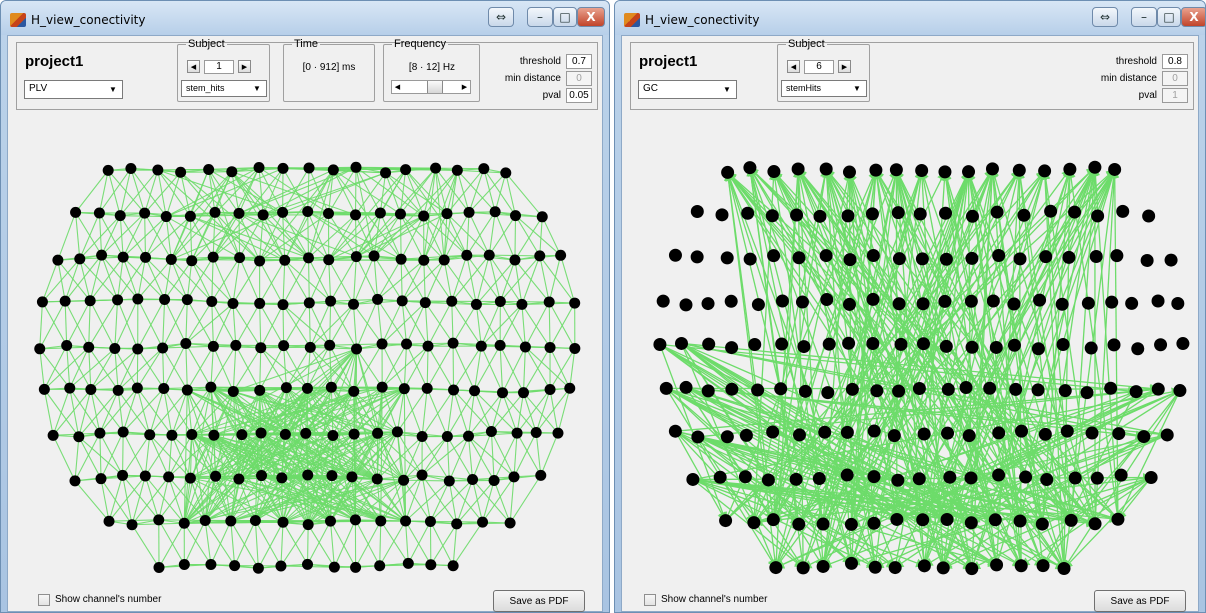 The image size is (1206, 613). Describe the element at coordinates (219, 67) in the screenshot. I see `subject-number: 1` at that location.